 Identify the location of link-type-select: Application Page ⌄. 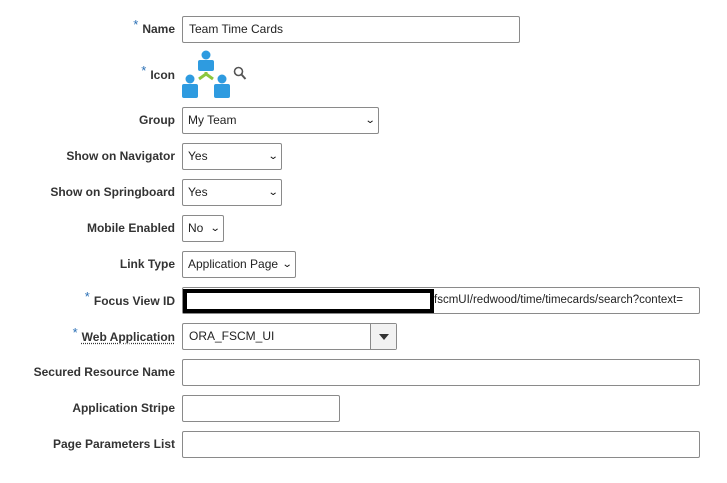
(239, 264).